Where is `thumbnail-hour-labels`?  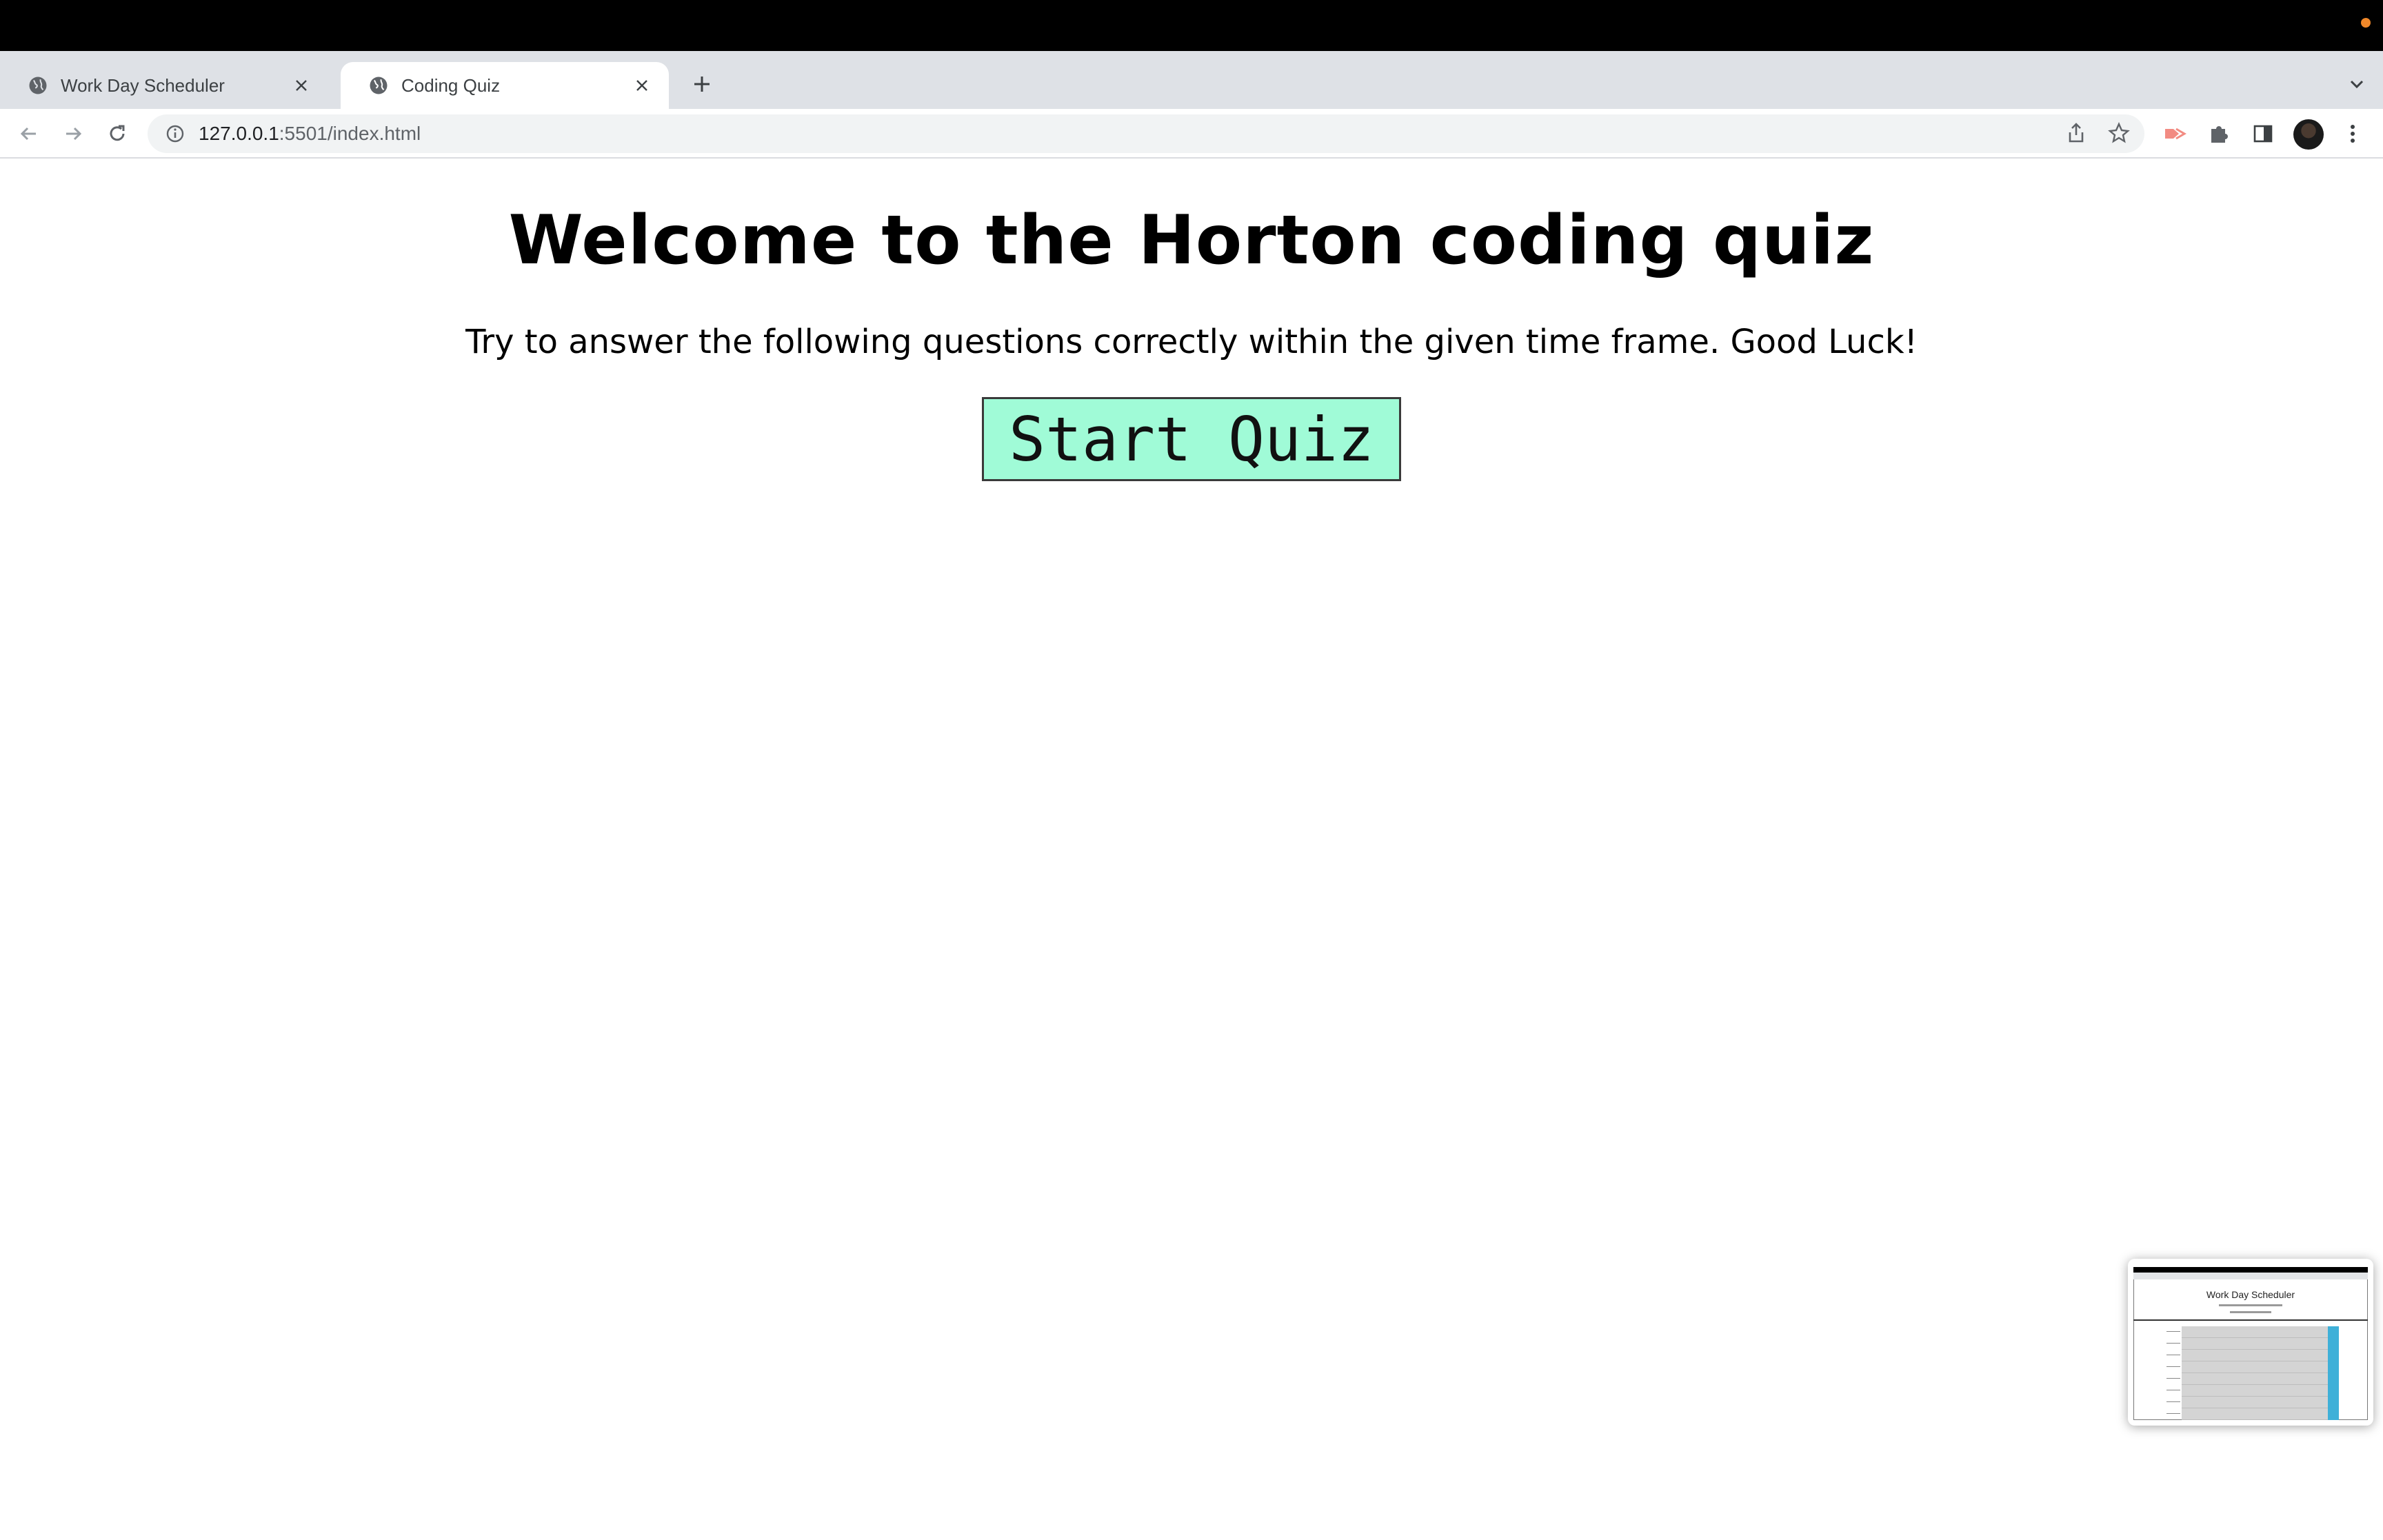
thumbnail-hour-labels is located at coordinates (2173, 1373).